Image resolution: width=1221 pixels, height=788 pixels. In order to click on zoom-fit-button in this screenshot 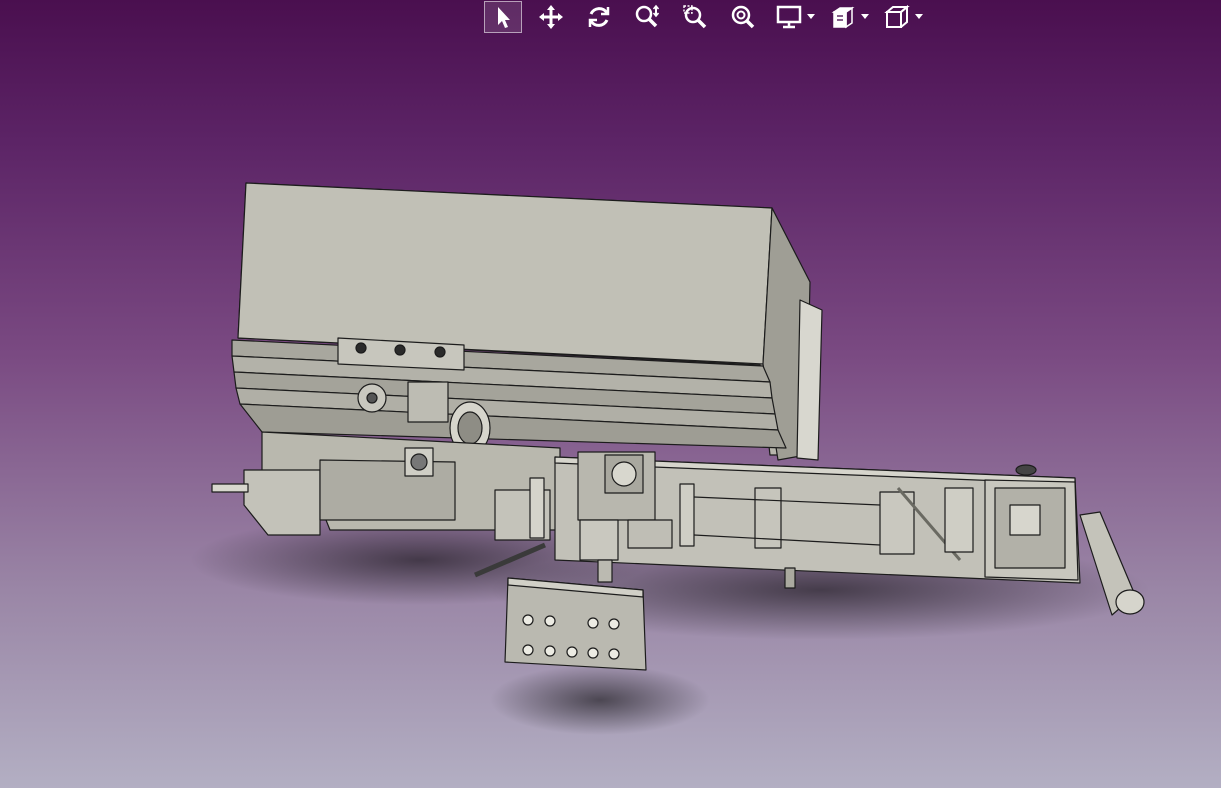, I will do `click(743, 17)`.